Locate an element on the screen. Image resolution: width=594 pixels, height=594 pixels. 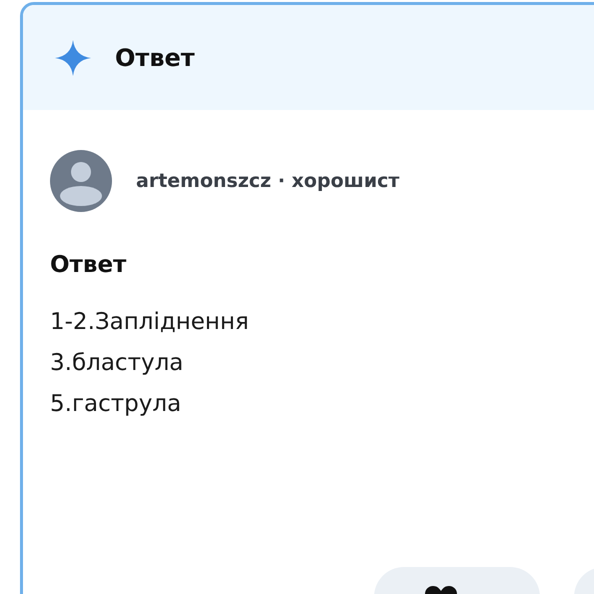
sparkle-icon is located at coordinates (73, 58).